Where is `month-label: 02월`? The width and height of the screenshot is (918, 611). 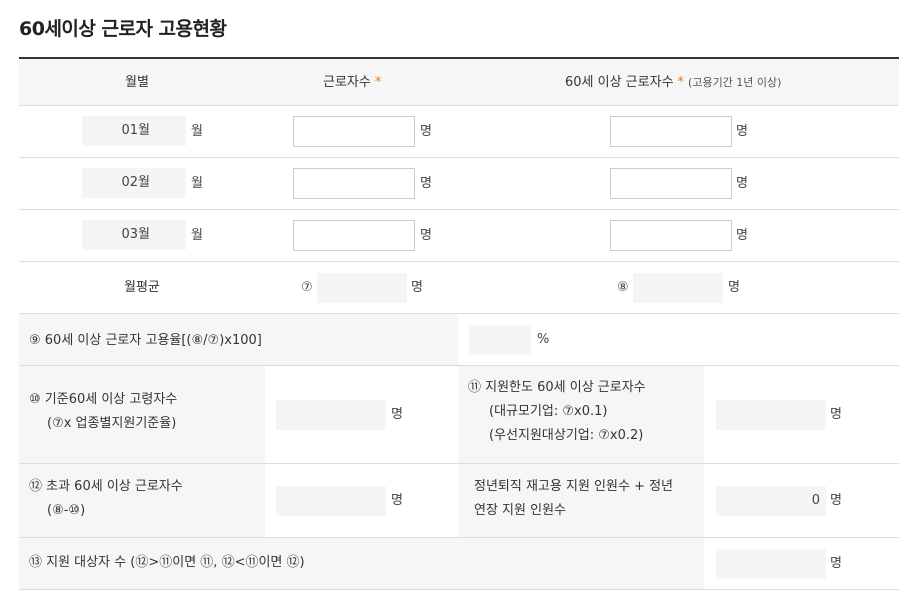 month-label: 02월 is located at coordinates (134, 183).